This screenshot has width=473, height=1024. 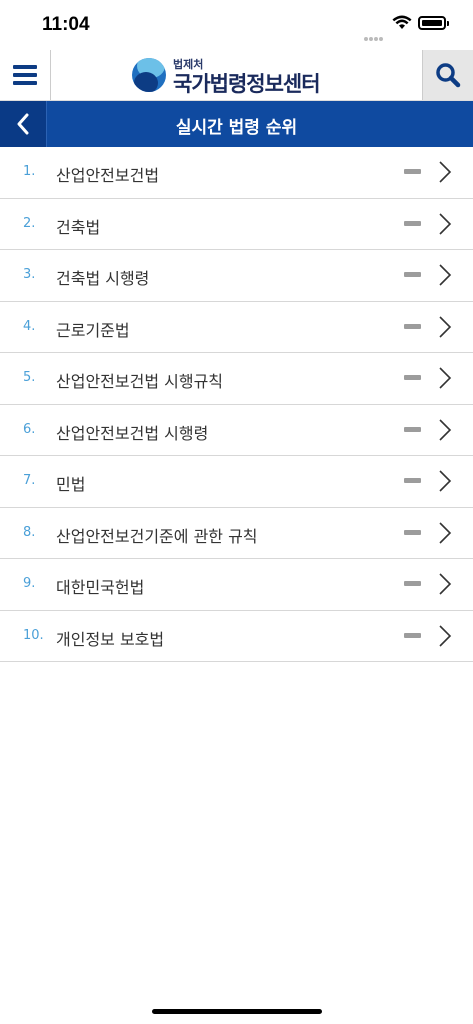 I want to click on list-item: 5. 산업안전보건법 시행규칙, so click(x=236, y=379).